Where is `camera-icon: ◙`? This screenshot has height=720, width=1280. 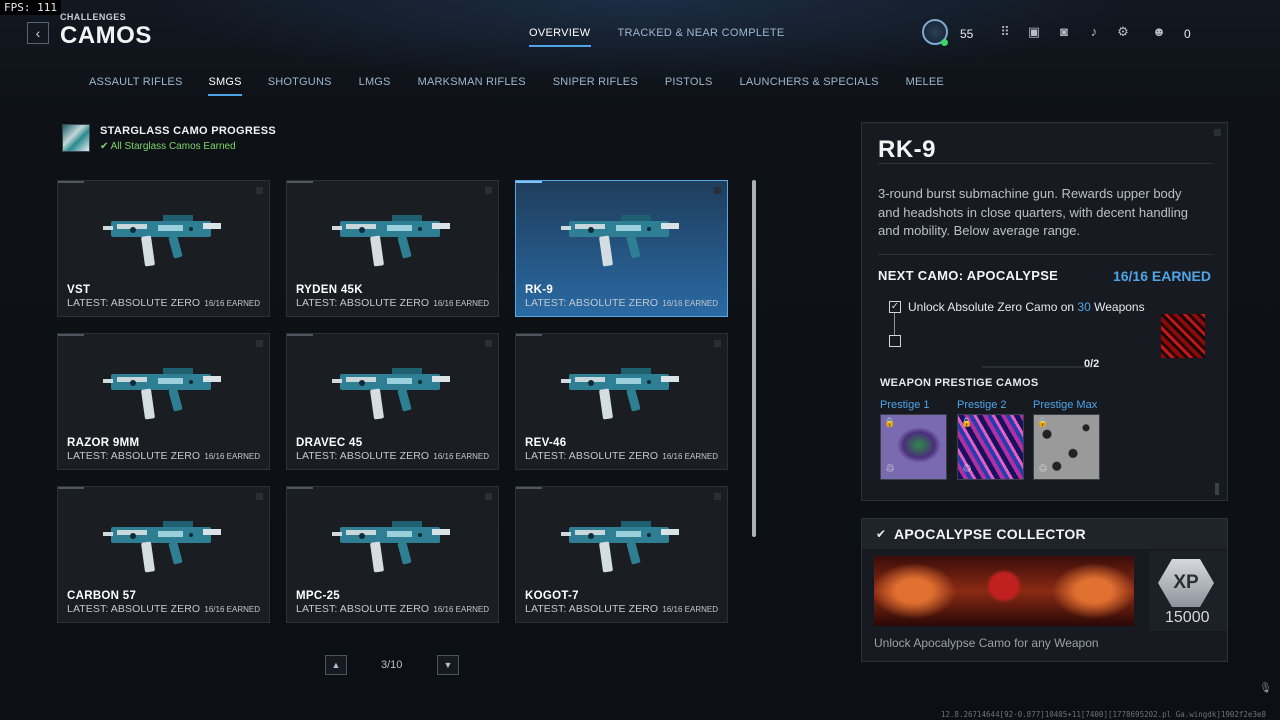
camera-icon: ◙ is located at coordinates (1064, 32).